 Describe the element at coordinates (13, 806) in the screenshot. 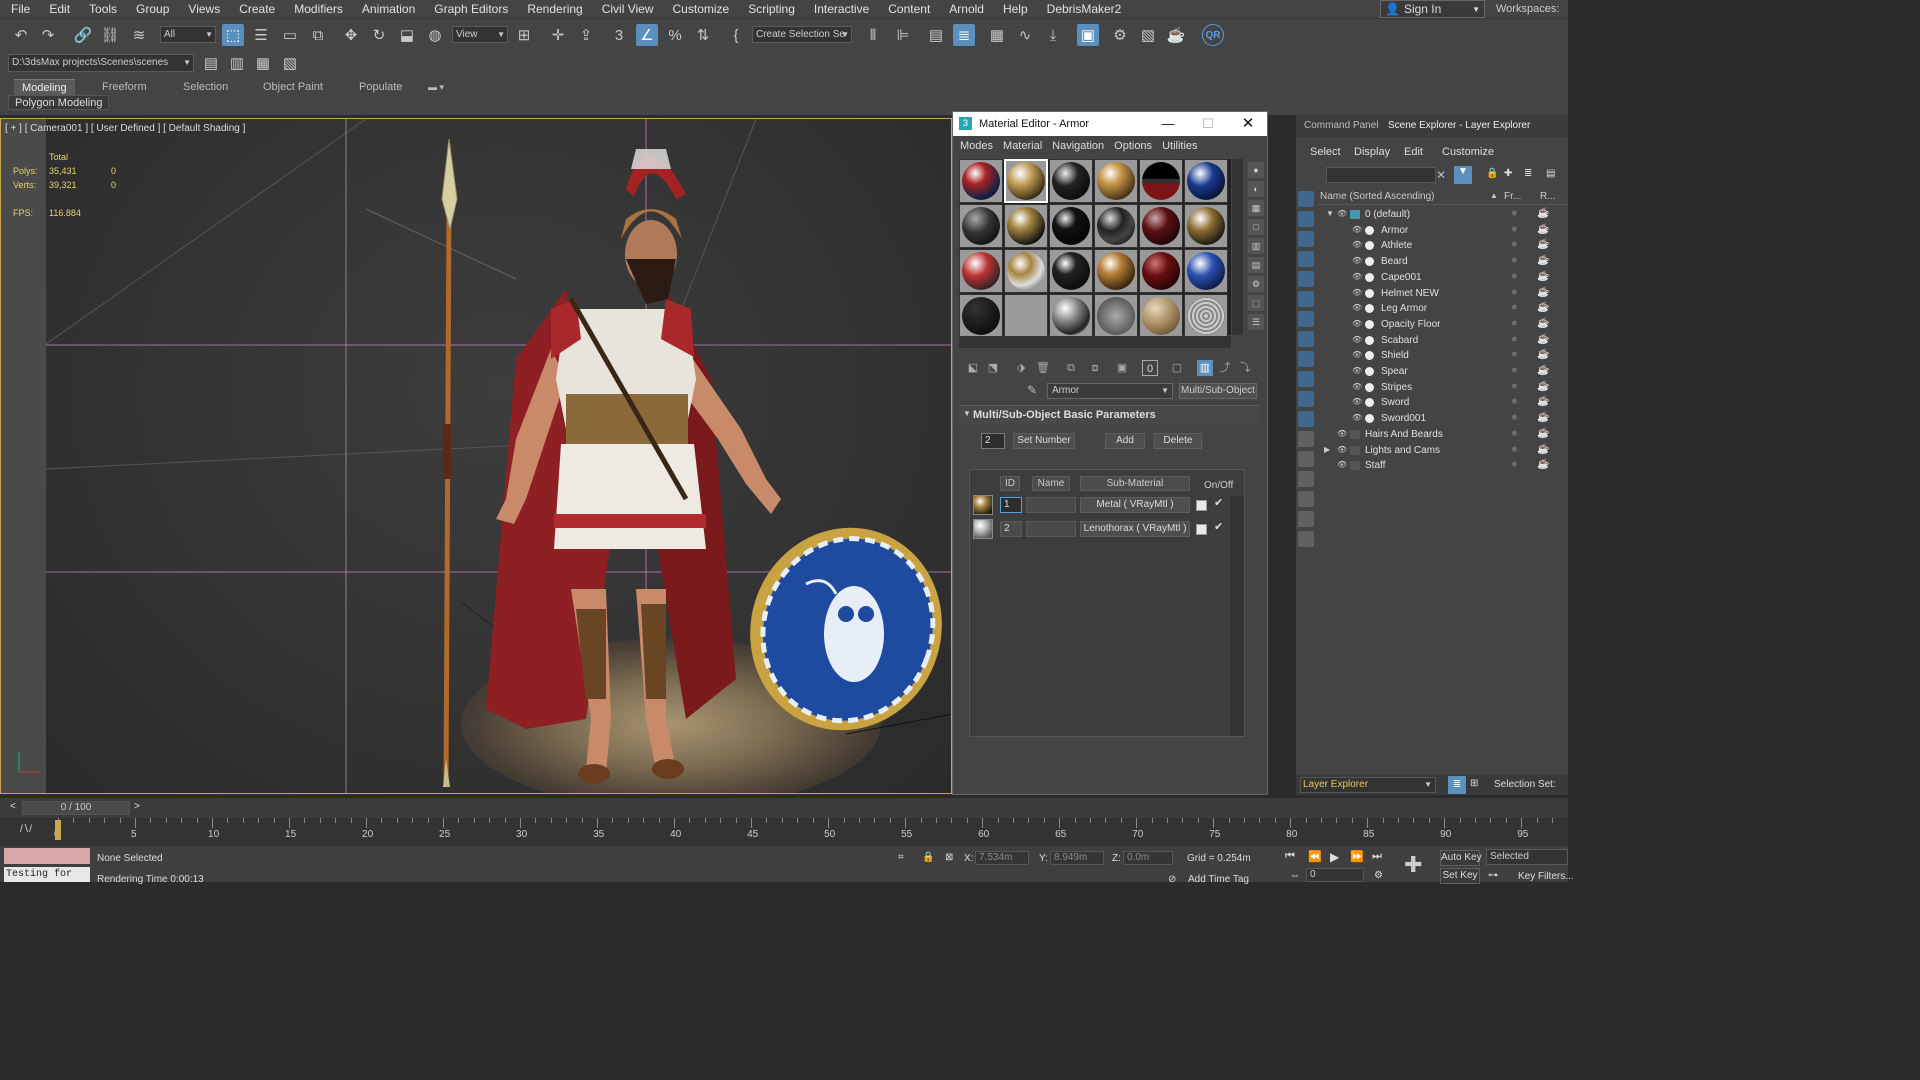

I see `prev-frame-icon: <` at that location.